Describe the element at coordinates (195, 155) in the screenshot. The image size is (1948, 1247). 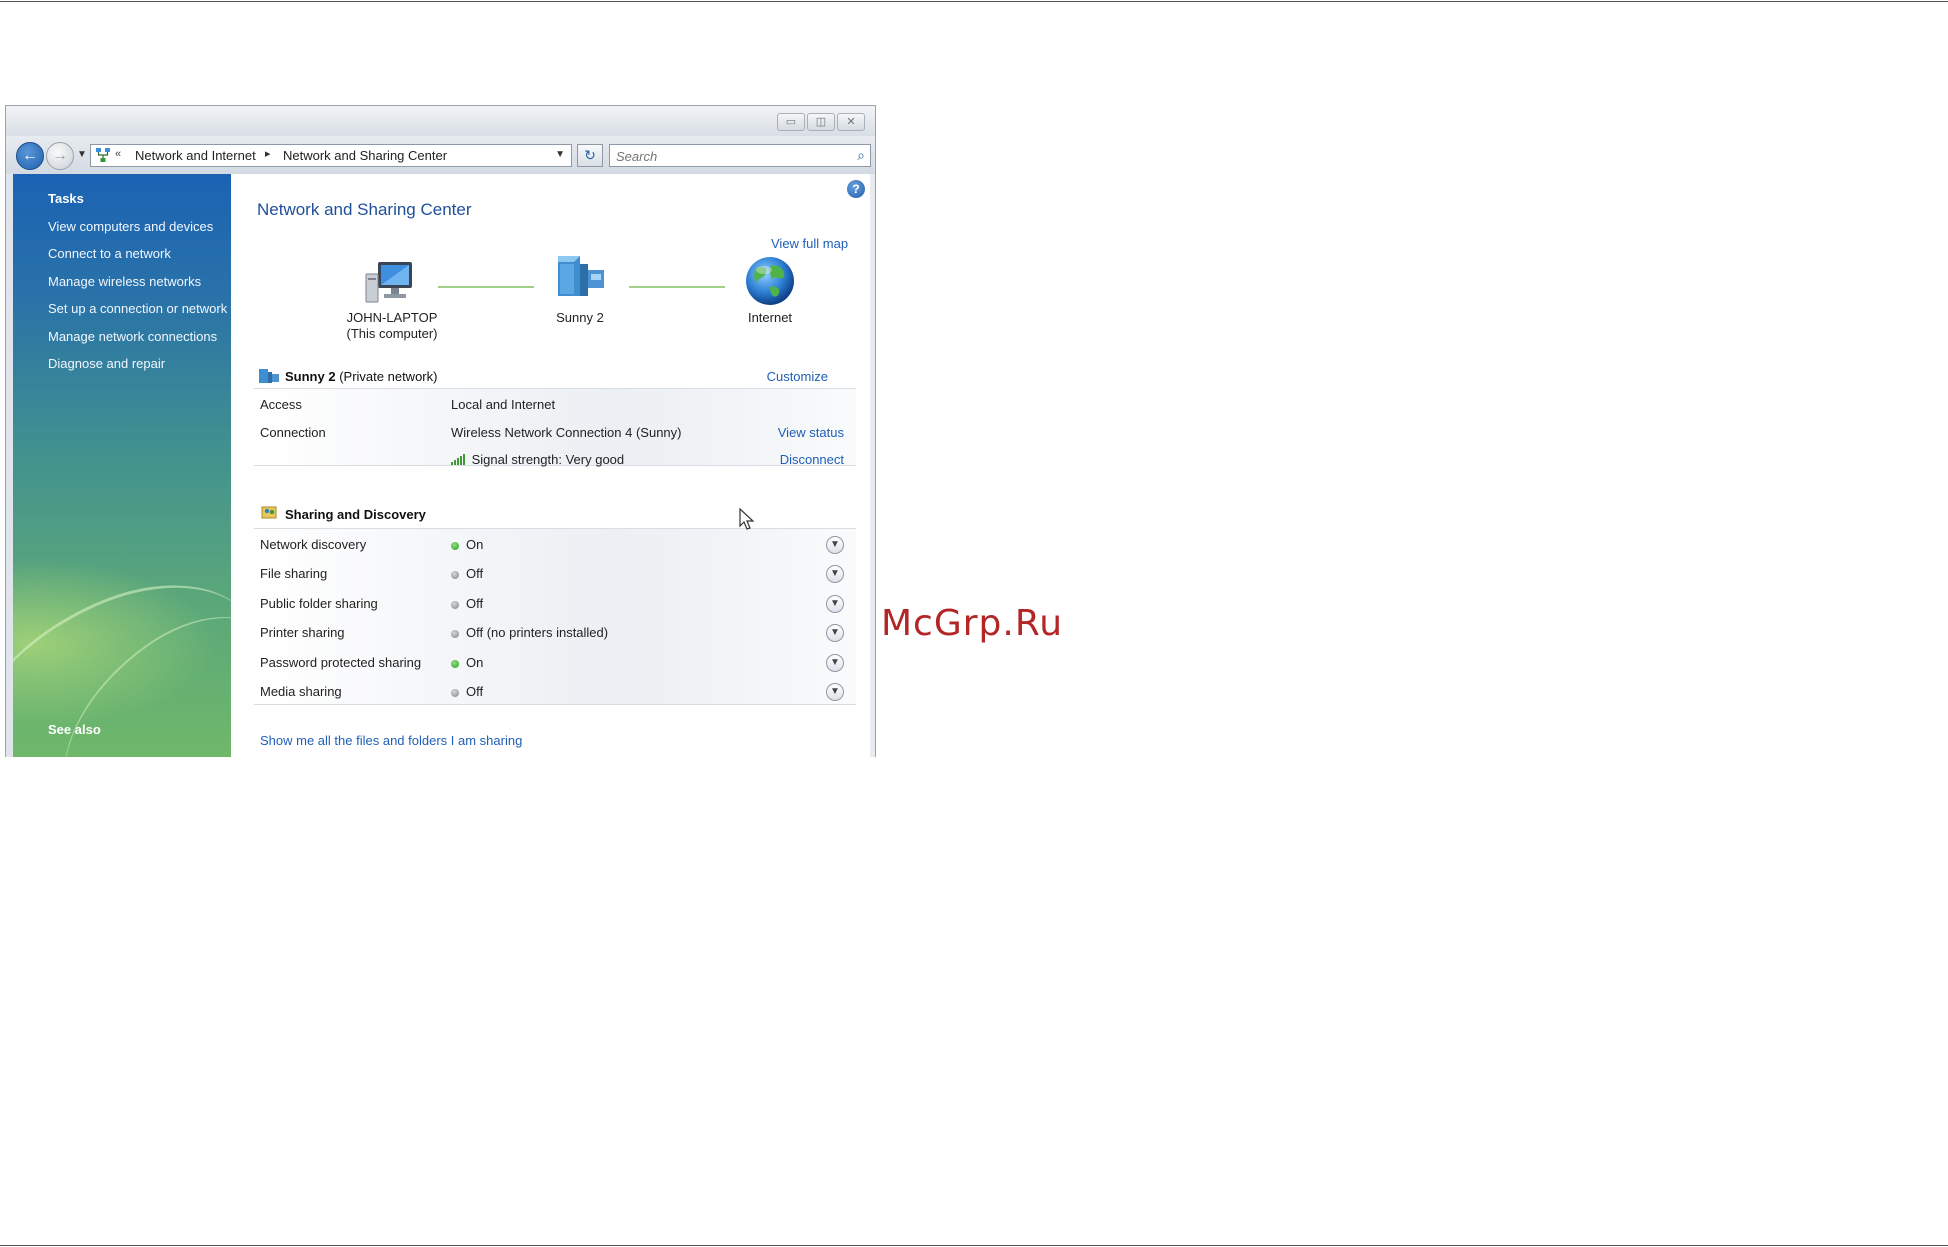
I see `breadcrumb-network-and-internet: Network and Internet` at that location.